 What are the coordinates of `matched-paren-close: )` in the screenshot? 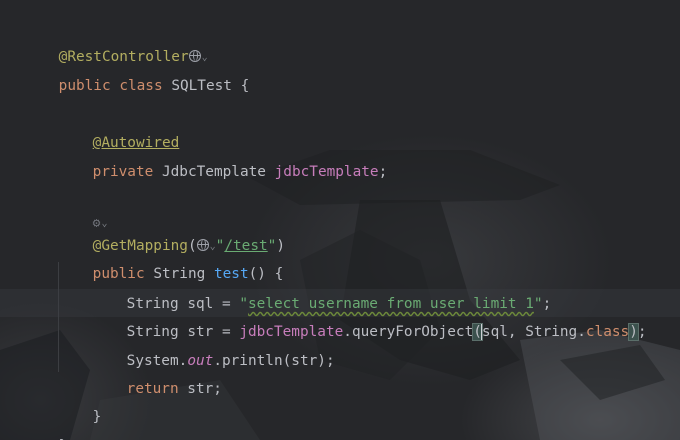 It's located at (633, 332).